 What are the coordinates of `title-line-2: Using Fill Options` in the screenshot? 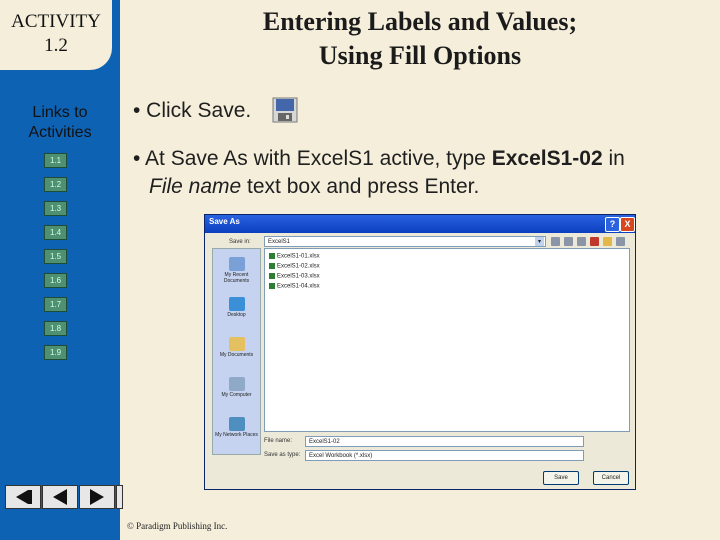 It's located at (420, 55).